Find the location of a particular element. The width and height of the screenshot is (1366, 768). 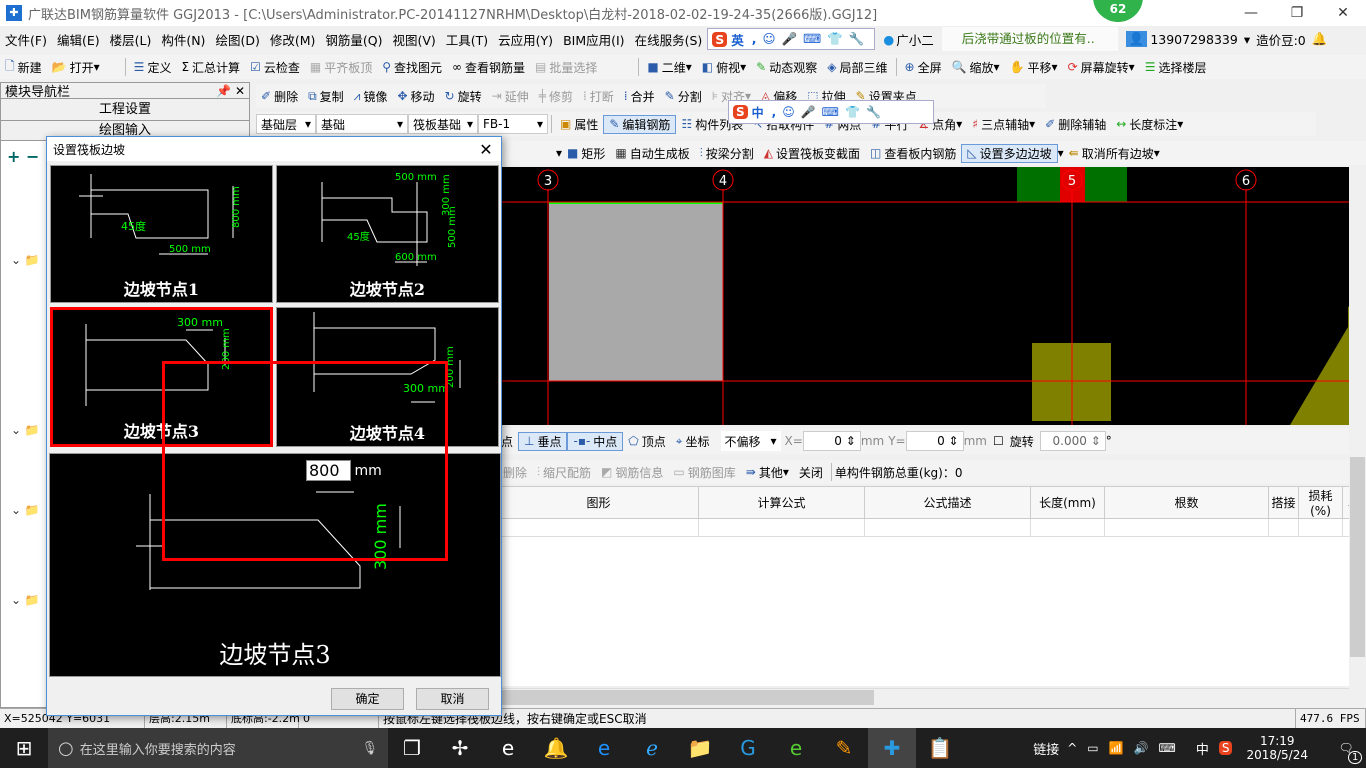

rebar-library-button: ▭ 钢筋图库 is located at coordinates (704, 472).